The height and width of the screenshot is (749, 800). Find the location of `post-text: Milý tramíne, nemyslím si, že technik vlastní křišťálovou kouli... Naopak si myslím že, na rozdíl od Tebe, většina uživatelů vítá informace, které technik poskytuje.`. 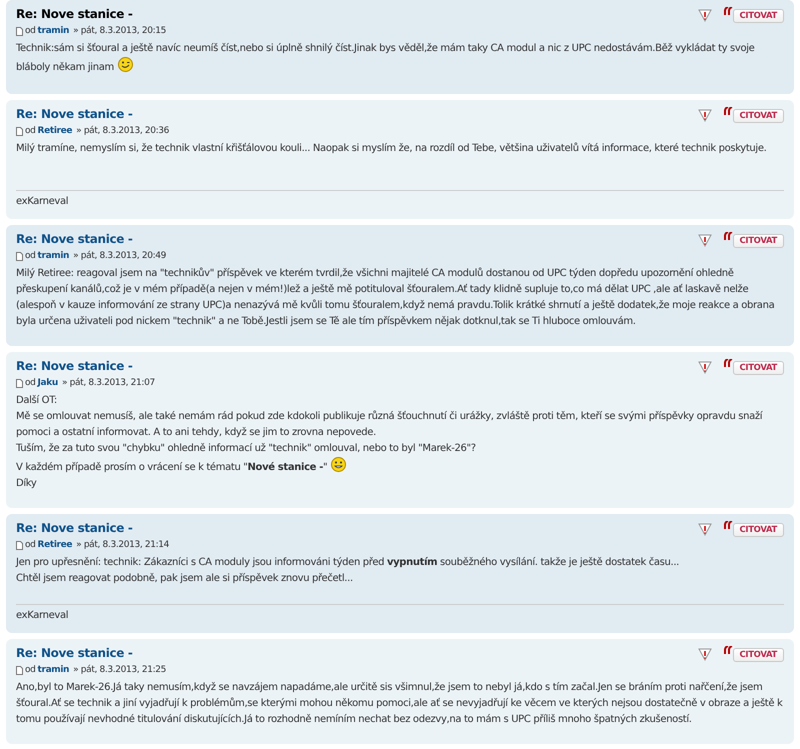

post-text: Milý tramíne, nemyslím si, že technik vlastní křišťálovou kouli... Naopak si myslím že, na rozdíl od Tebe, většina uživatelů vítá informace, které technik poskytuje. is located at coordinates (392, 149).